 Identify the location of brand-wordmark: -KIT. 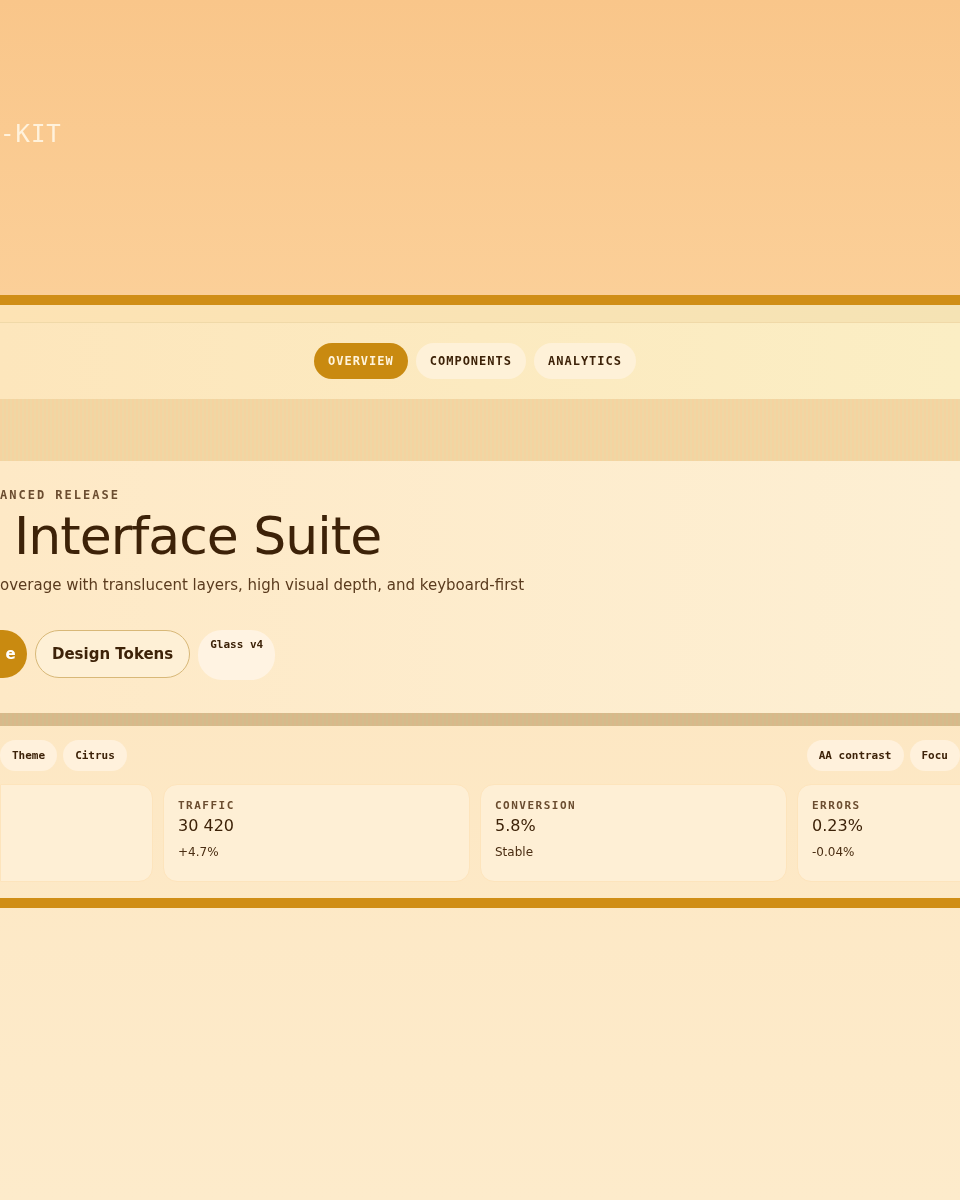
(31, 134).